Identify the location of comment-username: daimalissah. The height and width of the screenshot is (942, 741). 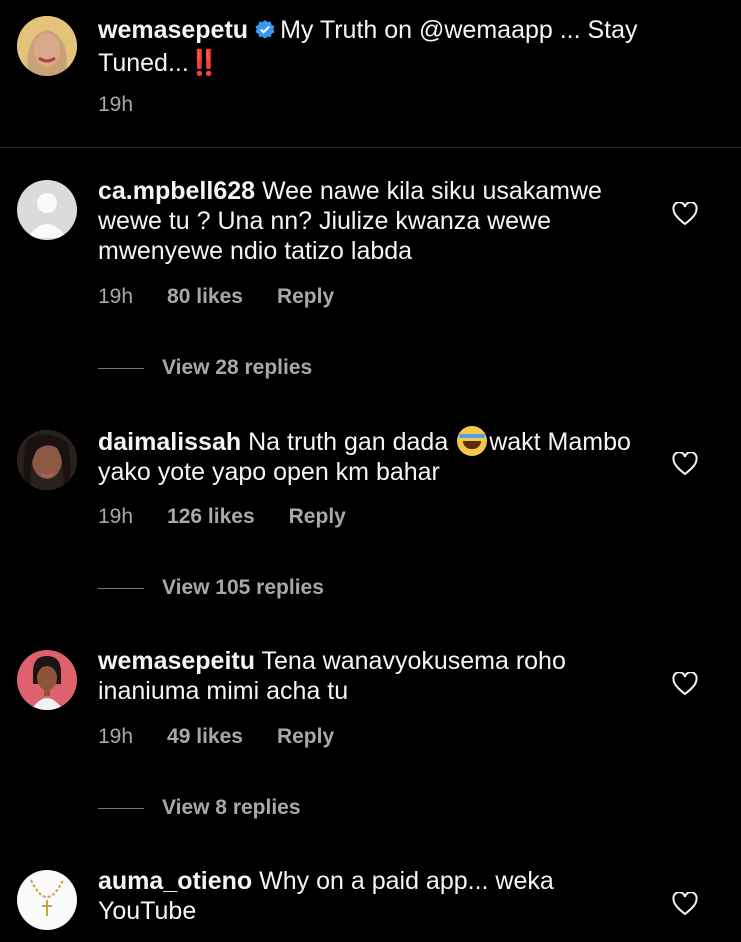
(169, 442).